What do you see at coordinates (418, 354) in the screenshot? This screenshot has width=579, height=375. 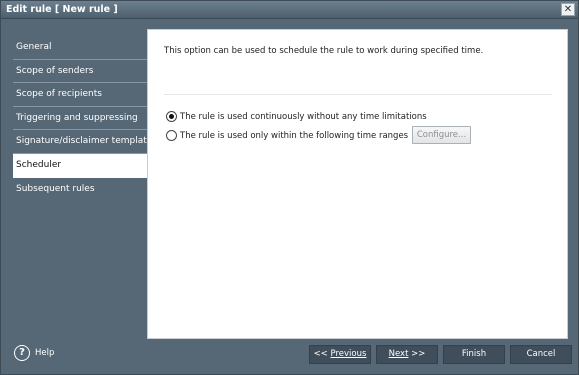 I see `next-arrows: >>` at bounding box center [418, 354].